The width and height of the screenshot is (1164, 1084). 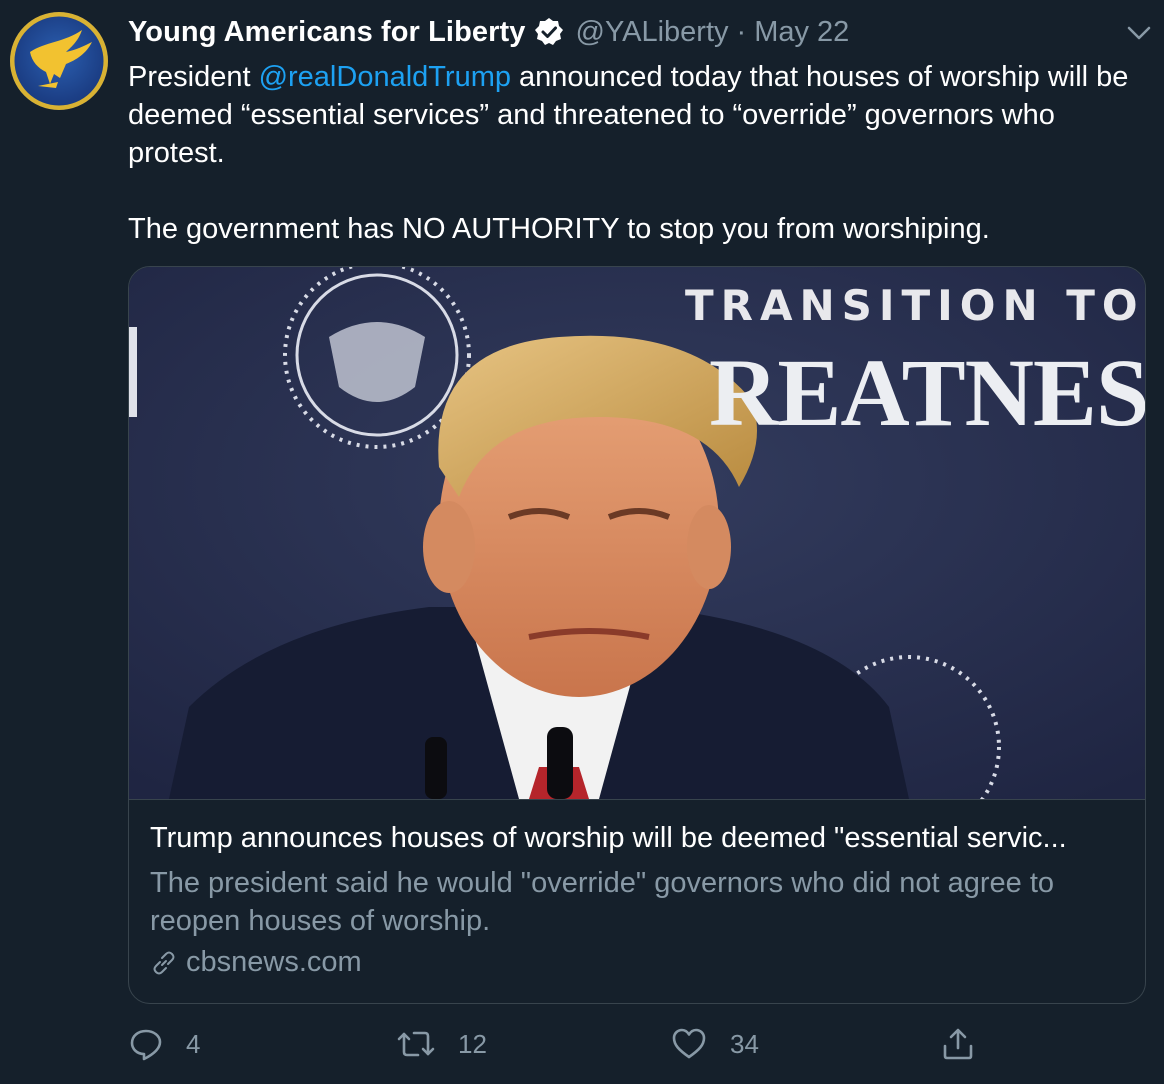 I want to click on share-button, so click(x=969, y=1044).